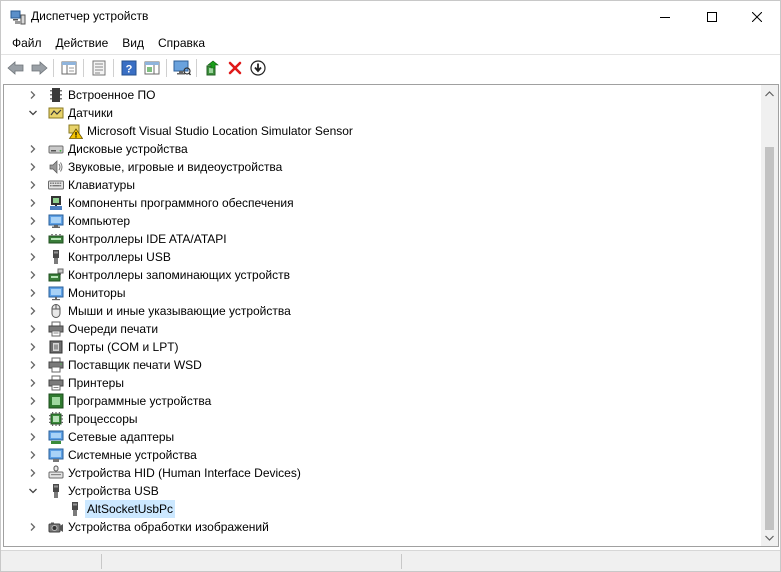 The width and height of the screenshot is (781, 572). I want to click on tree-category-row: Устройства HID (Human Interface Devices), so click(383, 473).